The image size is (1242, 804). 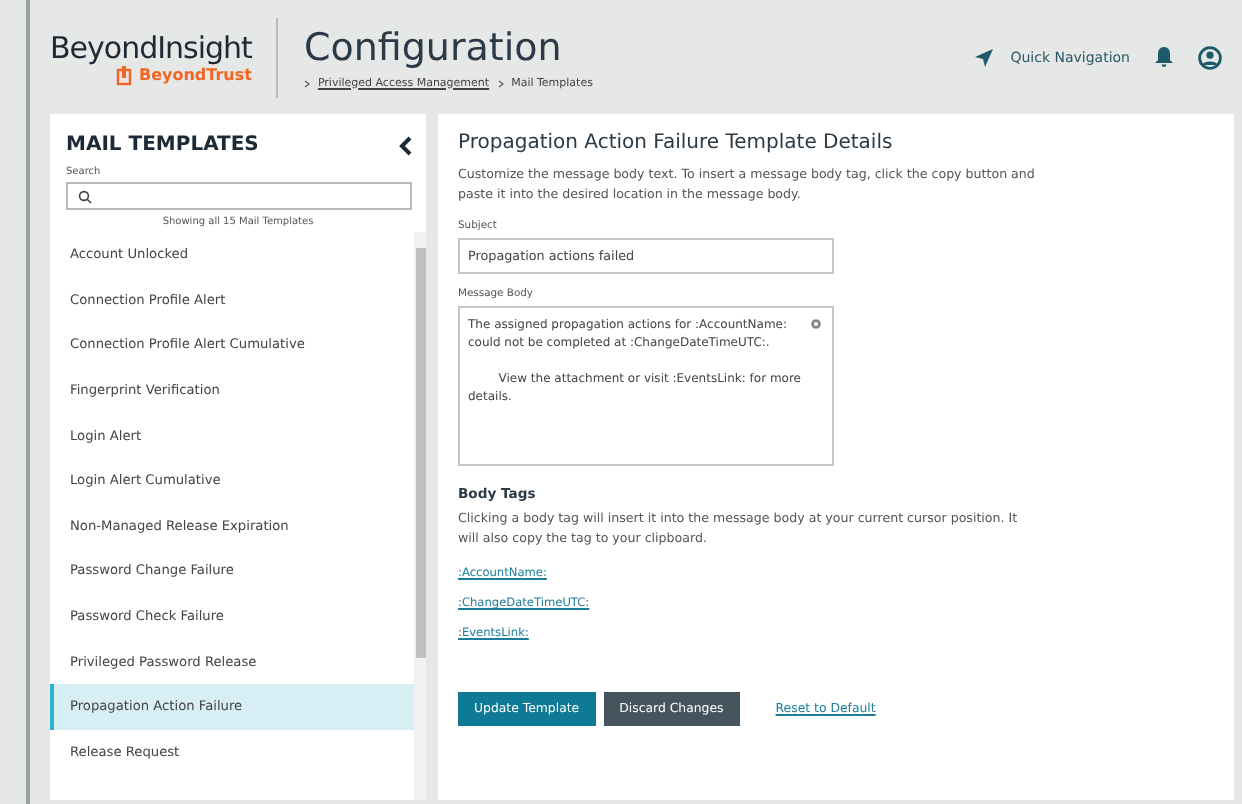 I want to click on details-title: Propagation Action Failure Template Details, so click(x=676, y=143).